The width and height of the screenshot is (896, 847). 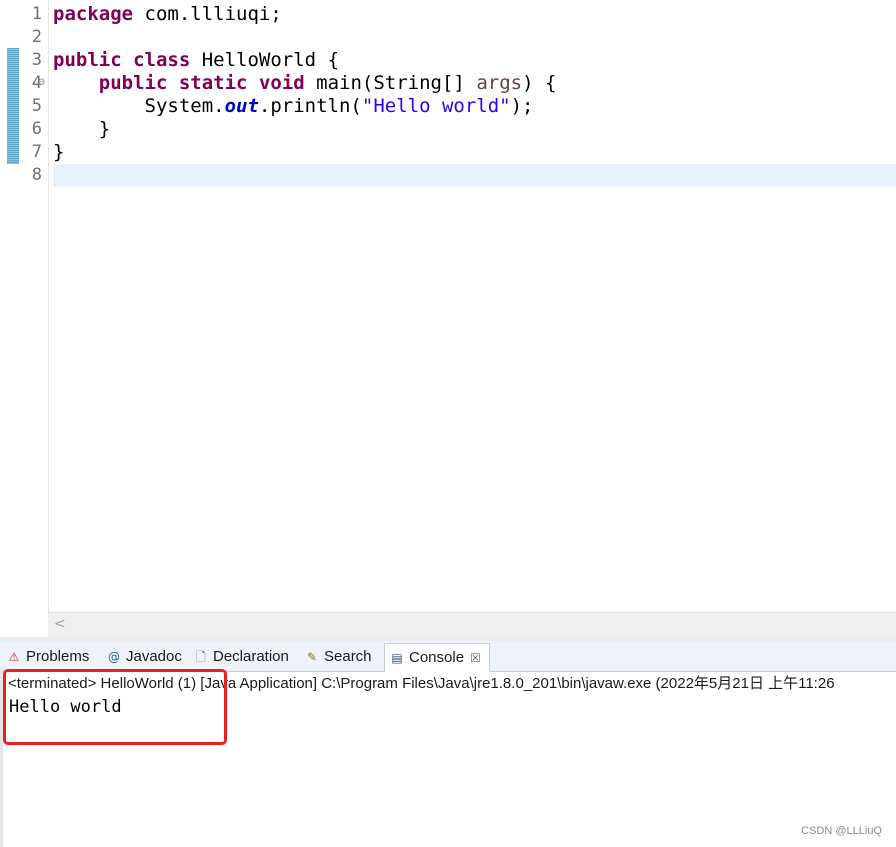 What do you see at coordinates (60, 624) in the screenshot?
I see `scroll-left-arrow-icon: <` at bounding box center [60, 624].